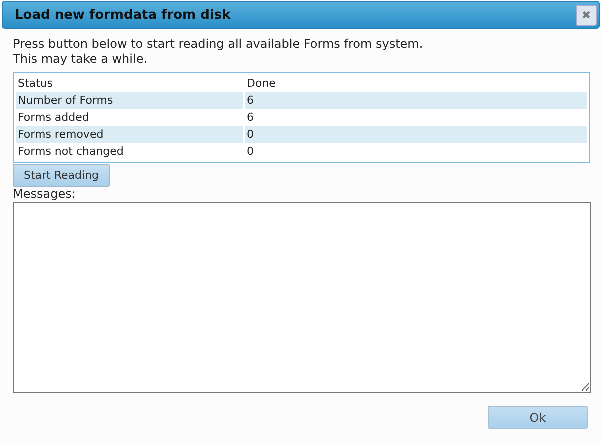 The image size is (602, 444). Describe the element at coordinates (261, 83) in the screenshot. I see `table-cell-text: Done` at that location.